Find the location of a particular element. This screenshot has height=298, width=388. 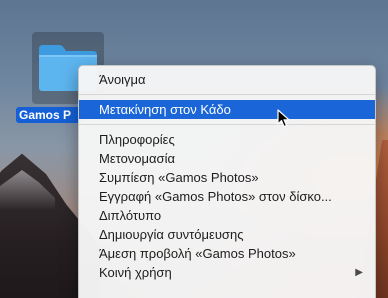

menu-item-make-alias: Δημιουργία συντόμευσης is located at coordinates (227, 234).